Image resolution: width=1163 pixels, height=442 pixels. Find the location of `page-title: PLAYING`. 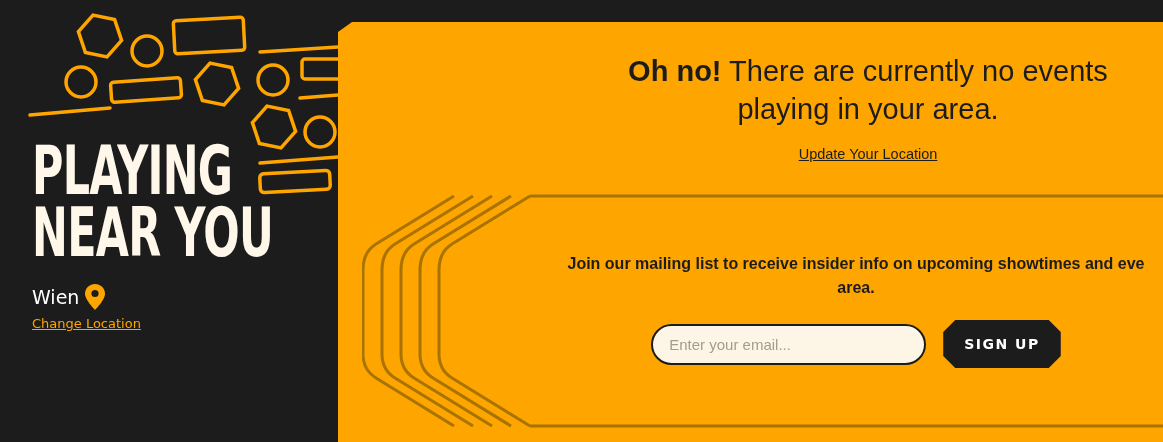

page-title: PLAYING is located at coordinates (132, 171).